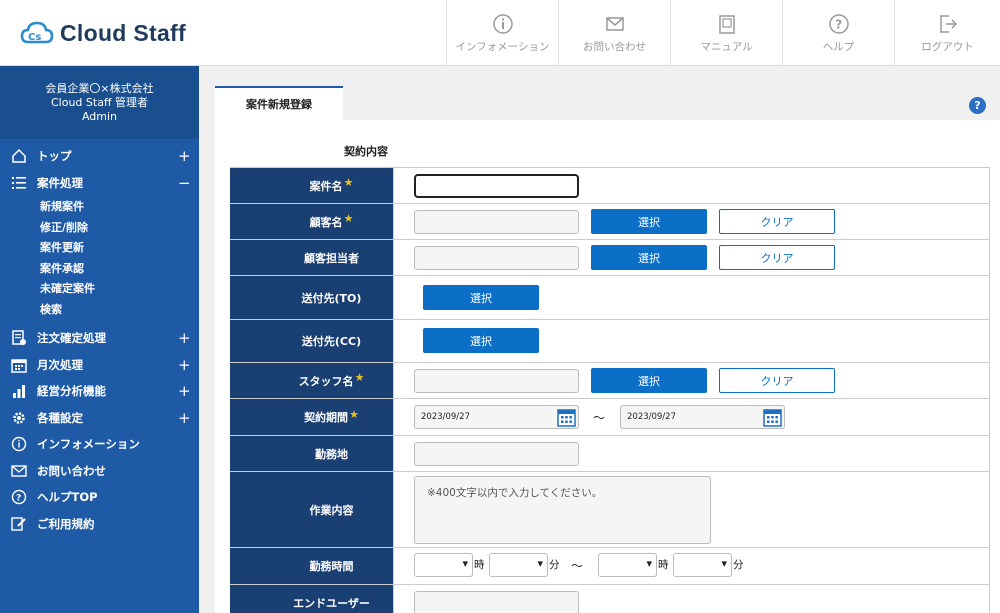 The image size is (1000, 613). I want to click on nav-information: インフォメーション, so click(502, 33).